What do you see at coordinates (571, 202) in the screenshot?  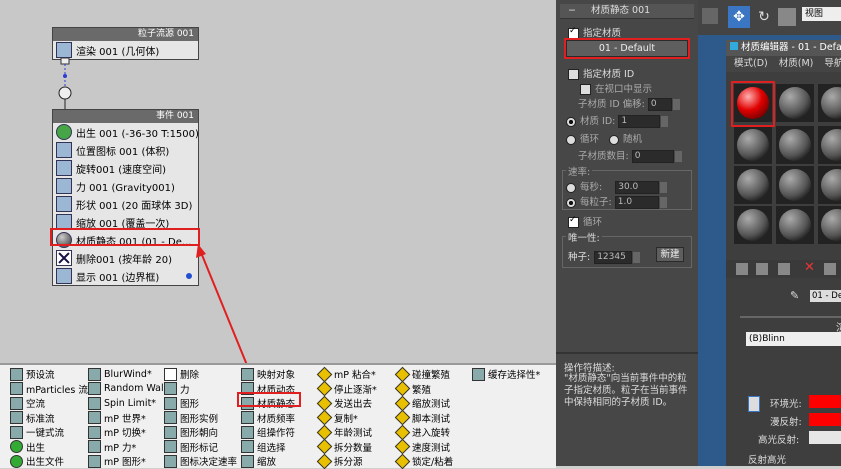 I see `per-particle-radio` at bounding box center [571, 202].